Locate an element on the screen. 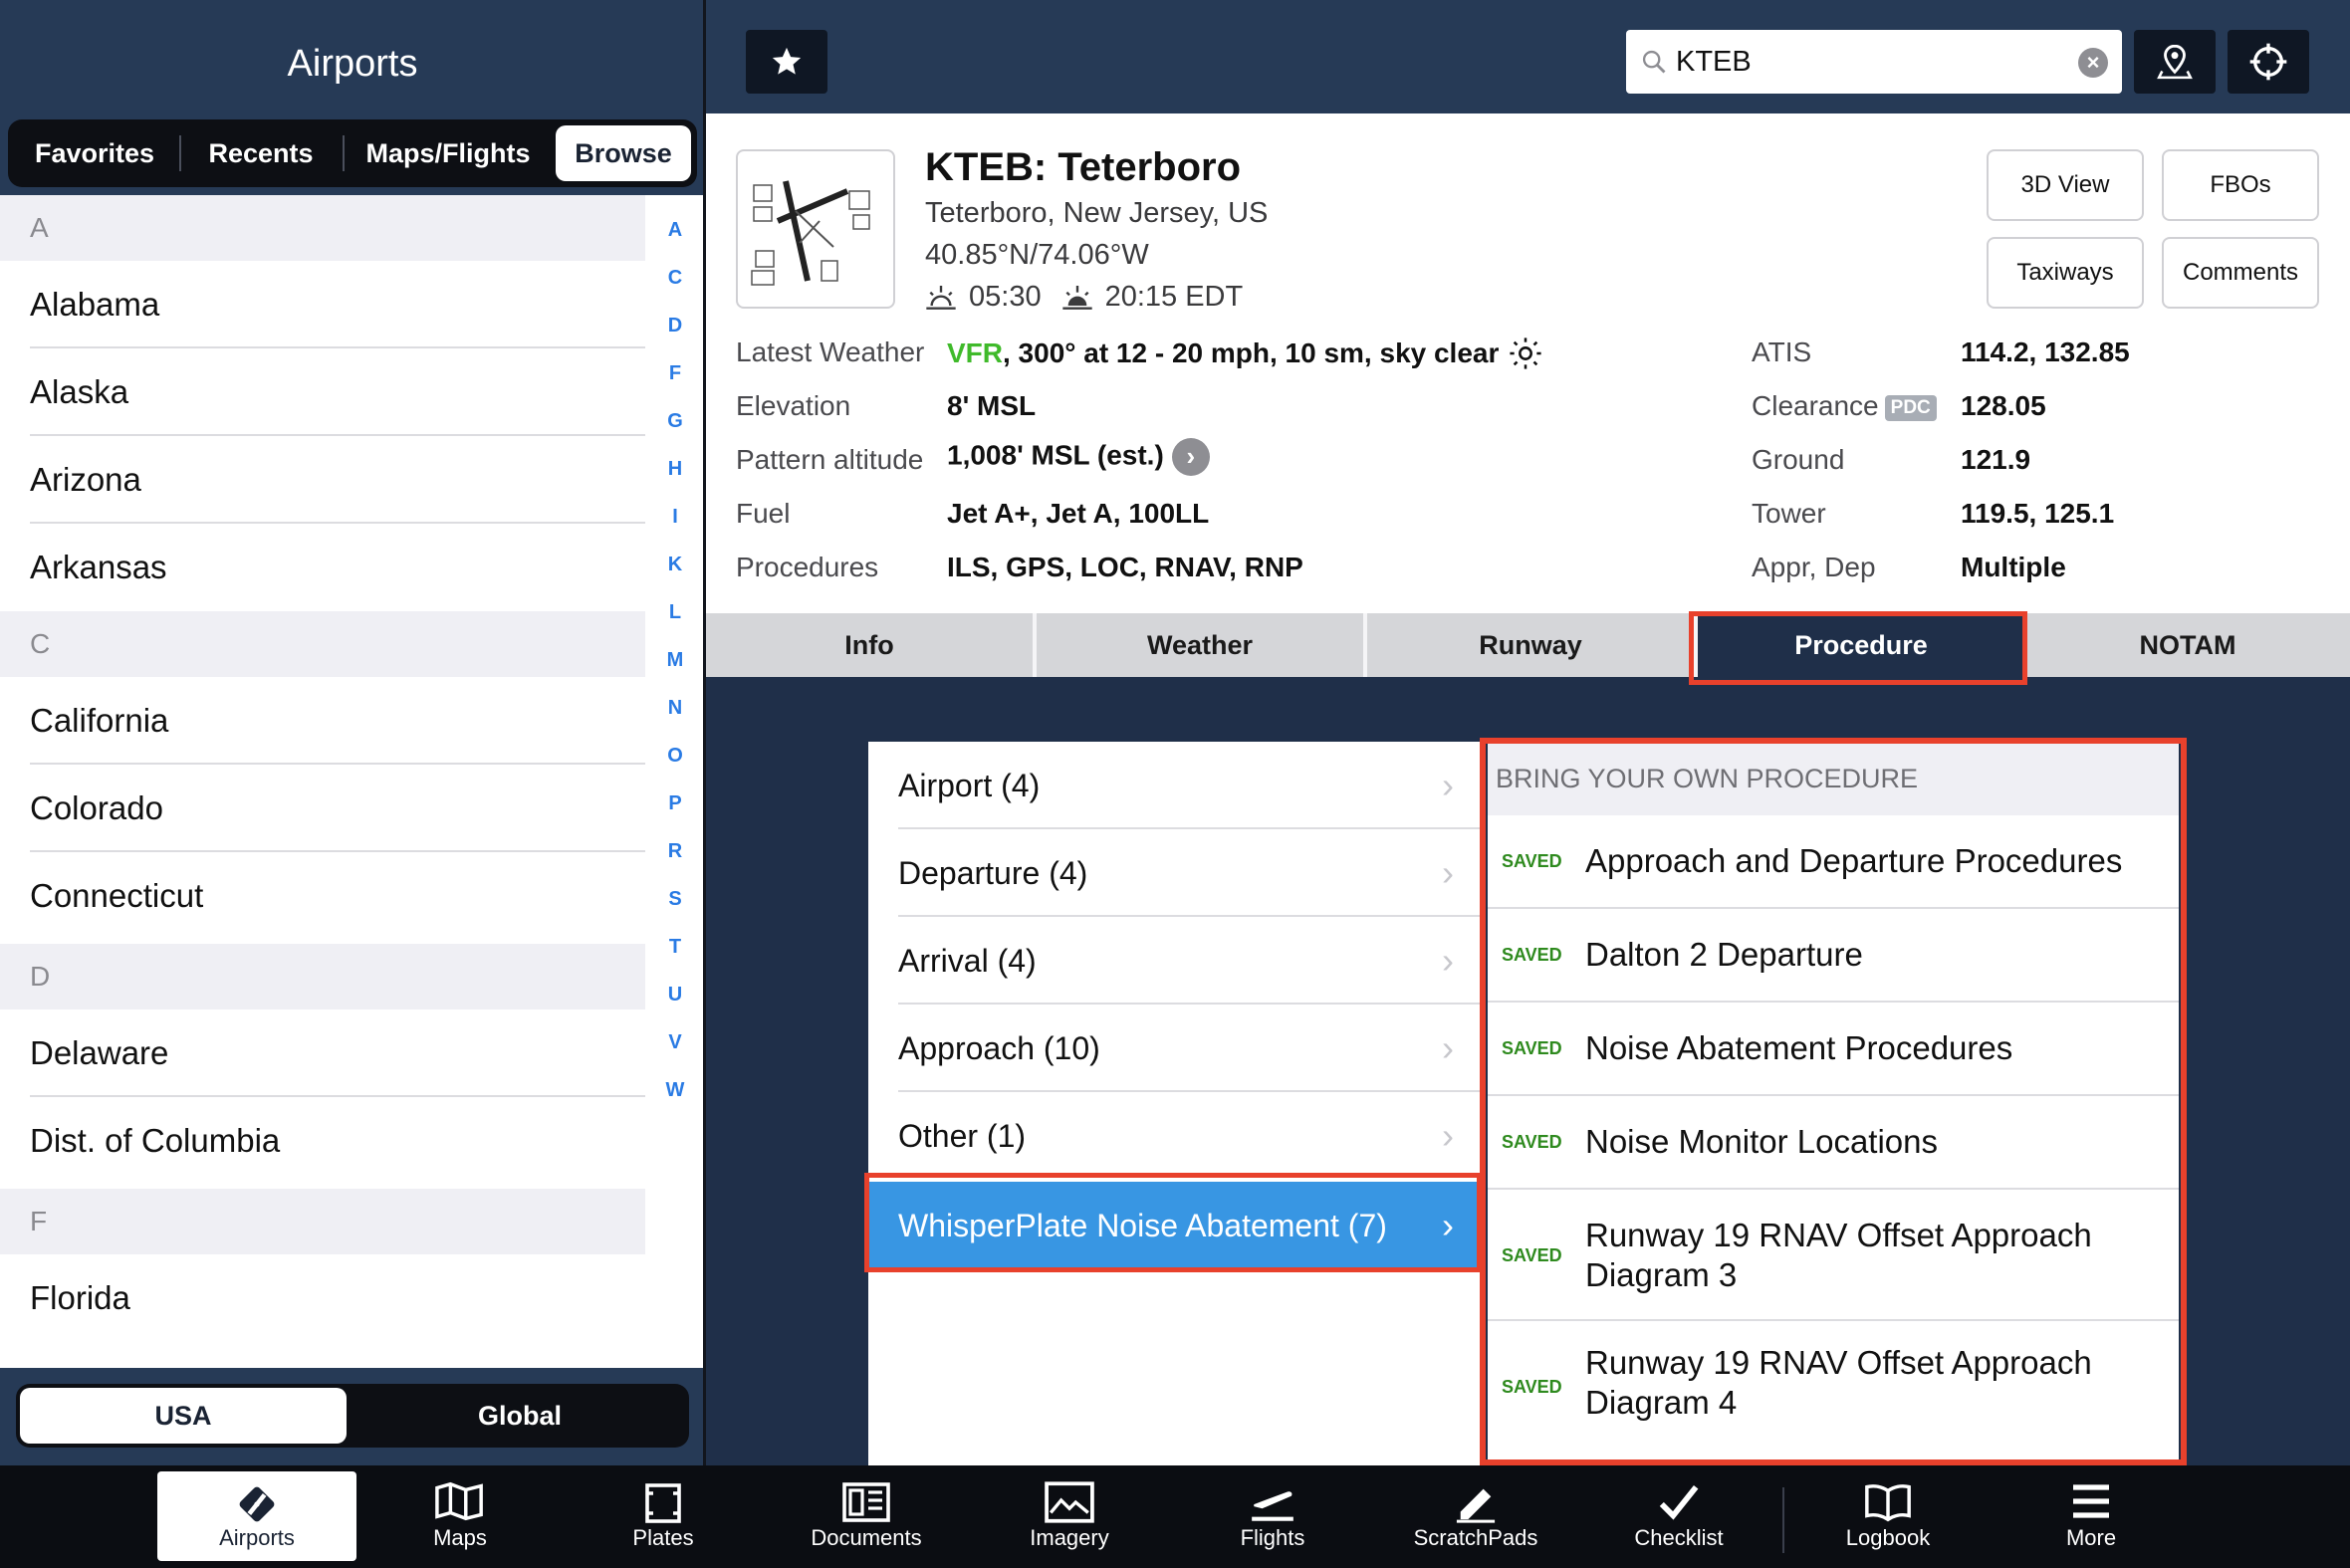 The width and height of the screenshot is (2350, 1568). field-value-tower: 119.5, 125.1 is located at coordinates (2038, 513).